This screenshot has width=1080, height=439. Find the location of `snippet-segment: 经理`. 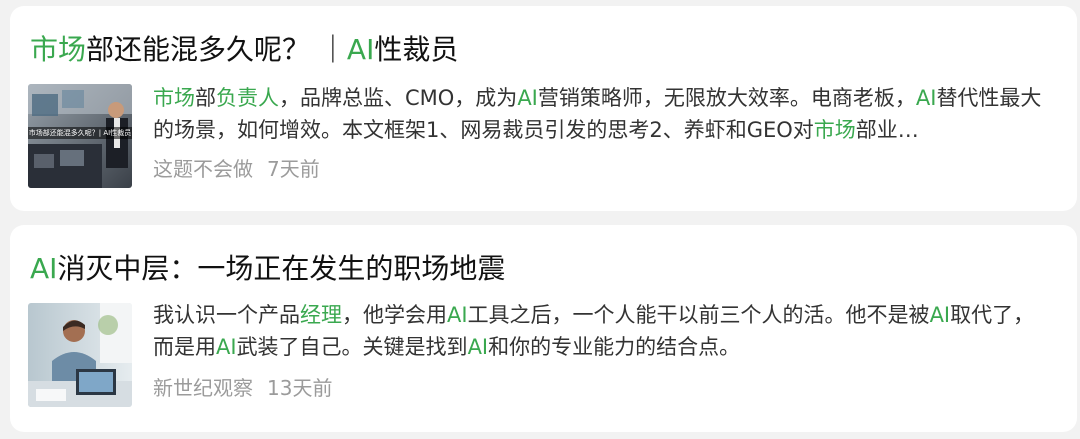

snippet-segment: 经理 is located at coordinates (321, 315).